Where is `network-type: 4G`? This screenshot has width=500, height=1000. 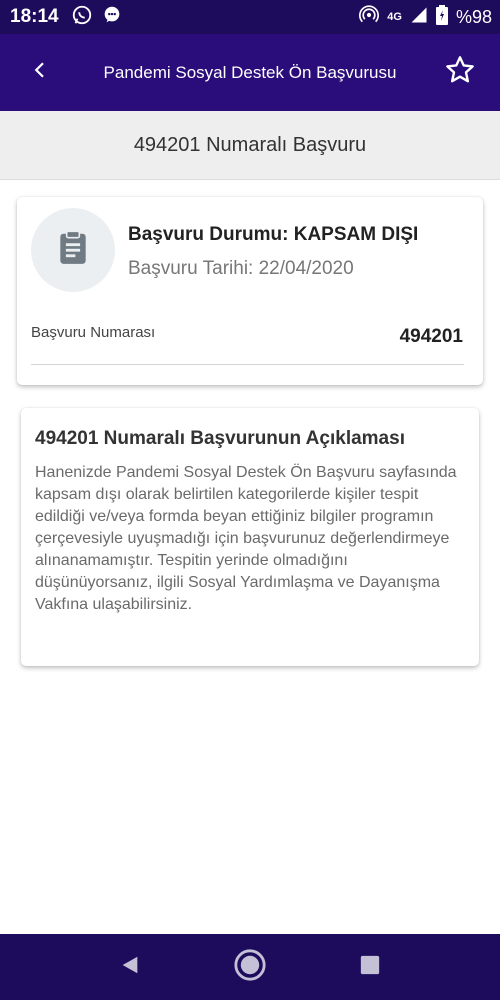 network-type: 4G is located at coordinates (394, 17).